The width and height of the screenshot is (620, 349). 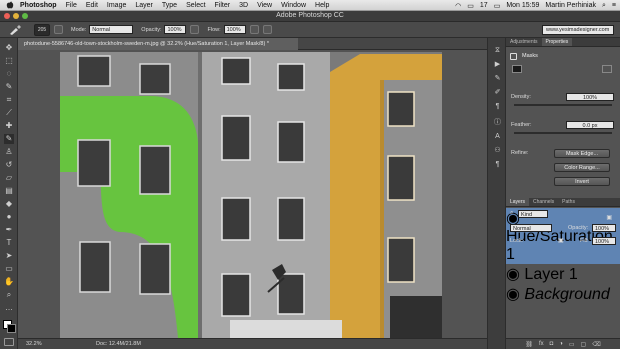 I want to click on layer-row-background: ◉ Background ▣, so click(x=563, y=259).